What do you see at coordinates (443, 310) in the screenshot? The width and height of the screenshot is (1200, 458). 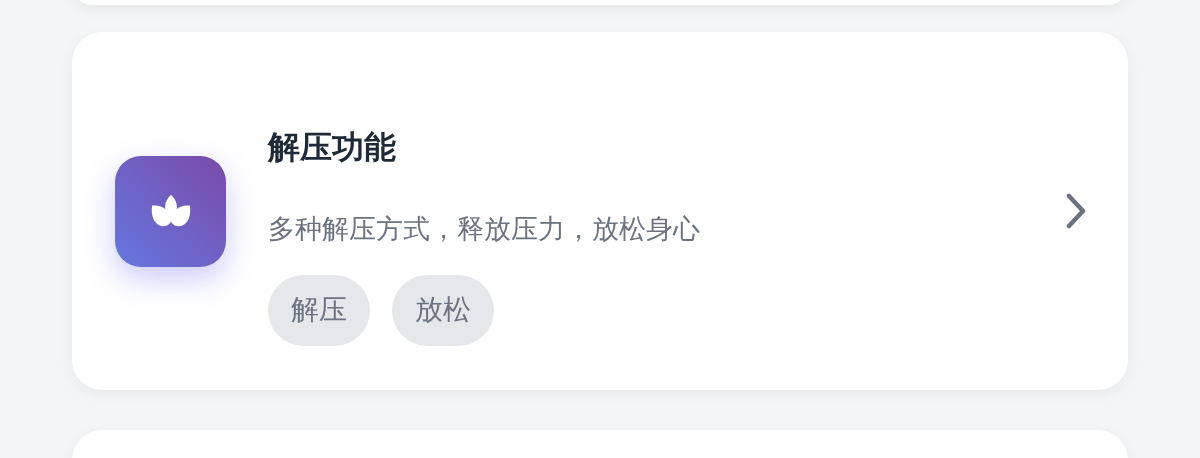 I see `tag: 放松` at bounding box center [443, 310].